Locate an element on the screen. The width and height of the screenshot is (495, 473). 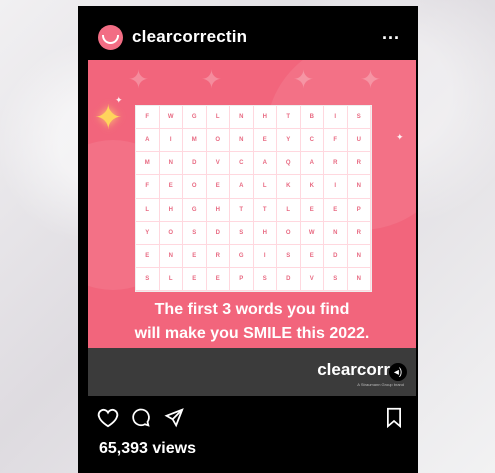
brand-subtitle: A Straumann Group brand is located at coordinates (380, 384).